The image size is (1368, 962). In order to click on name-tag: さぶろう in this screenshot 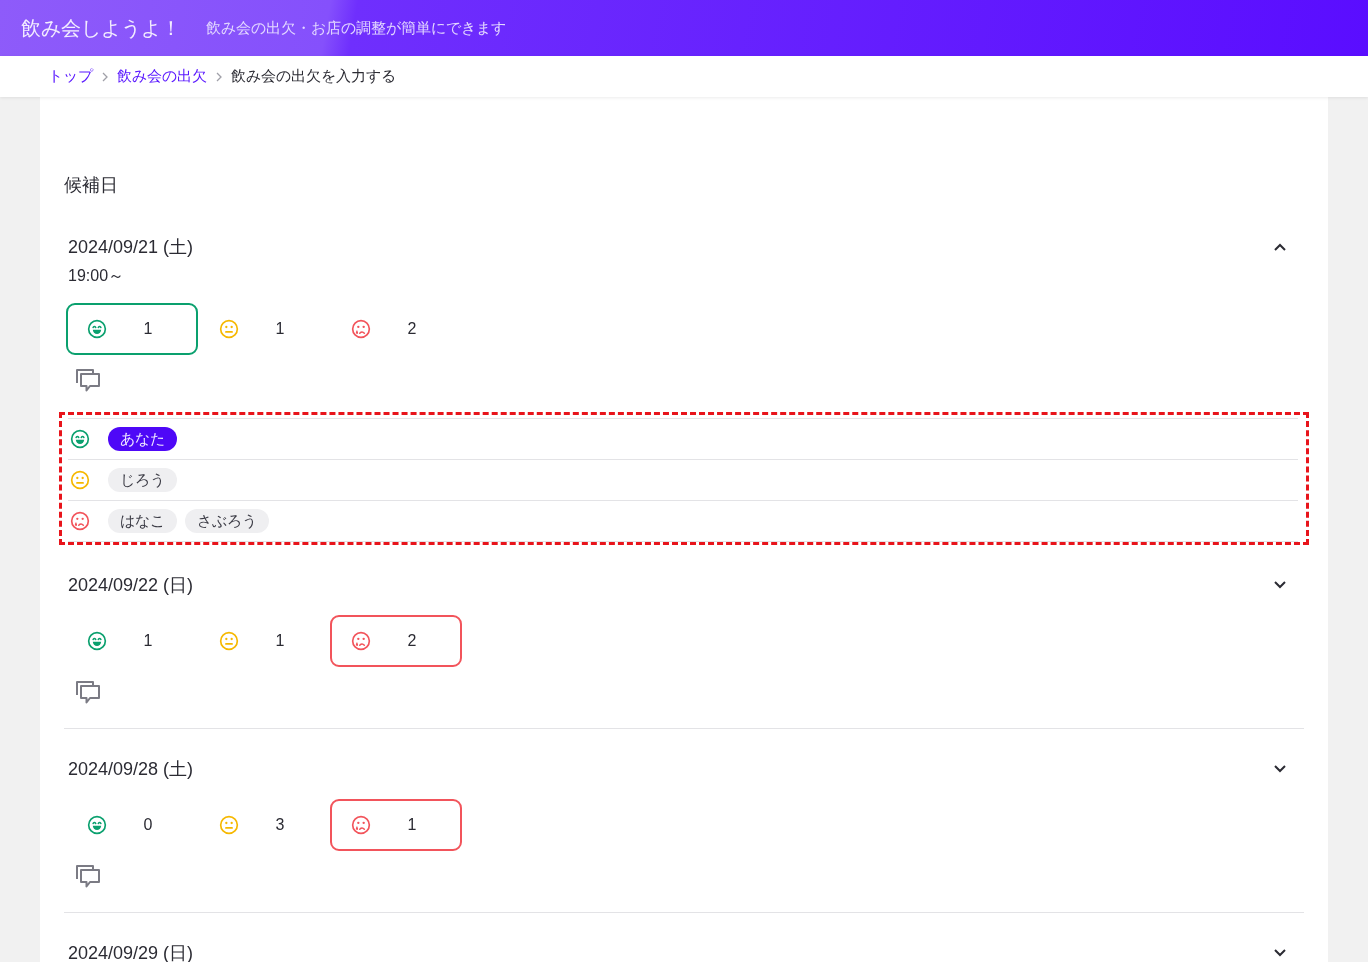, I will do `click(227, 521)`.